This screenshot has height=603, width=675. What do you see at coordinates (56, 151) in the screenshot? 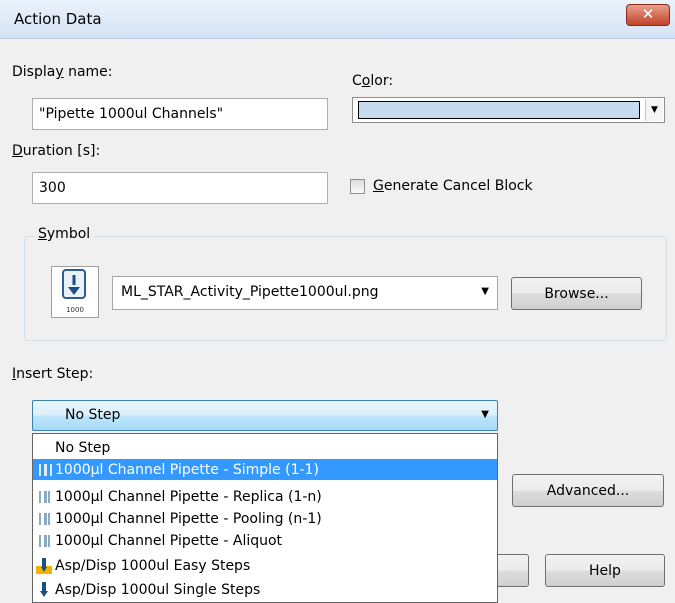
I see `duration-label: Duration [s]:` at bounding box center [56, 151].